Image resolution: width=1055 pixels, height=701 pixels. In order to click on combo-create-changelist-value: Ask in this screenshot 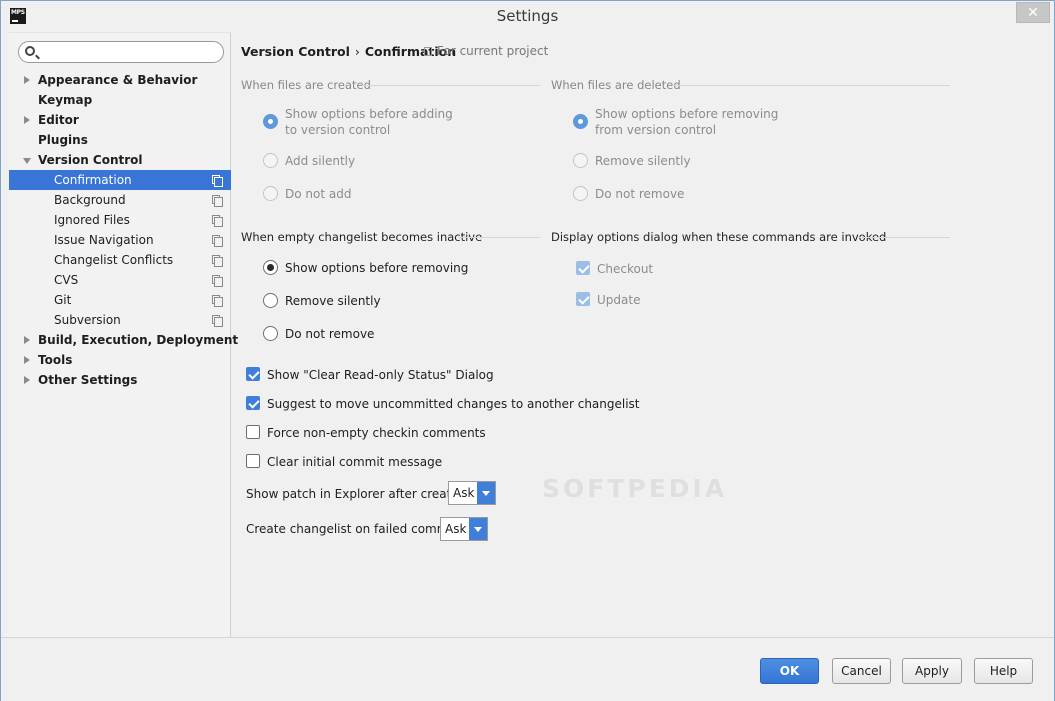, I will do `click(456, 529)`.